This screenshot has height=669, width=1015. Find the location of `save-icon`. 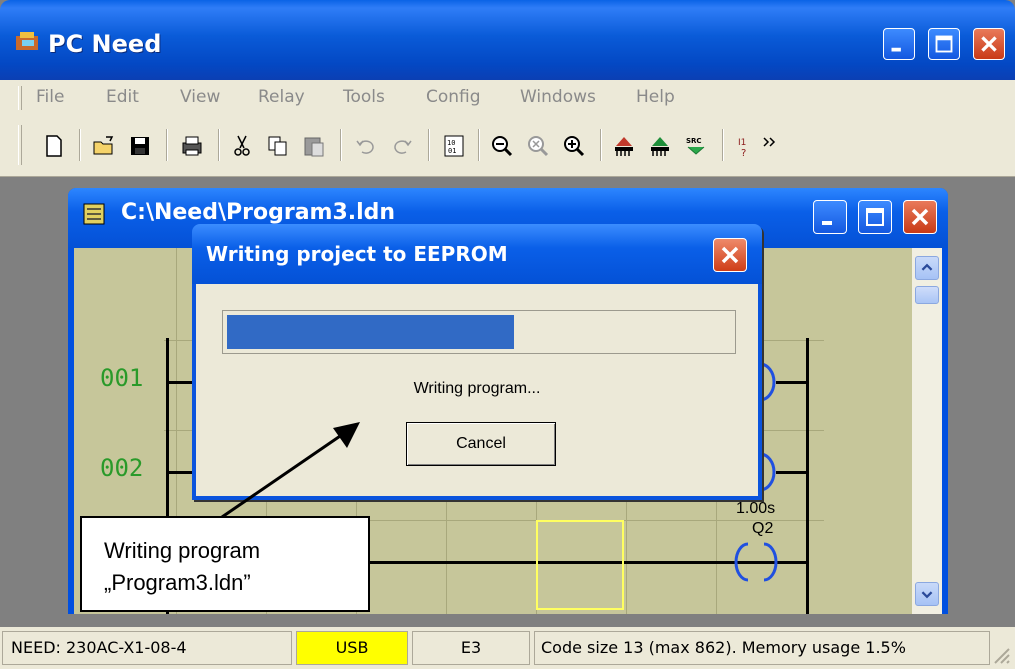

save-icon is located at coordinates (140, 146).